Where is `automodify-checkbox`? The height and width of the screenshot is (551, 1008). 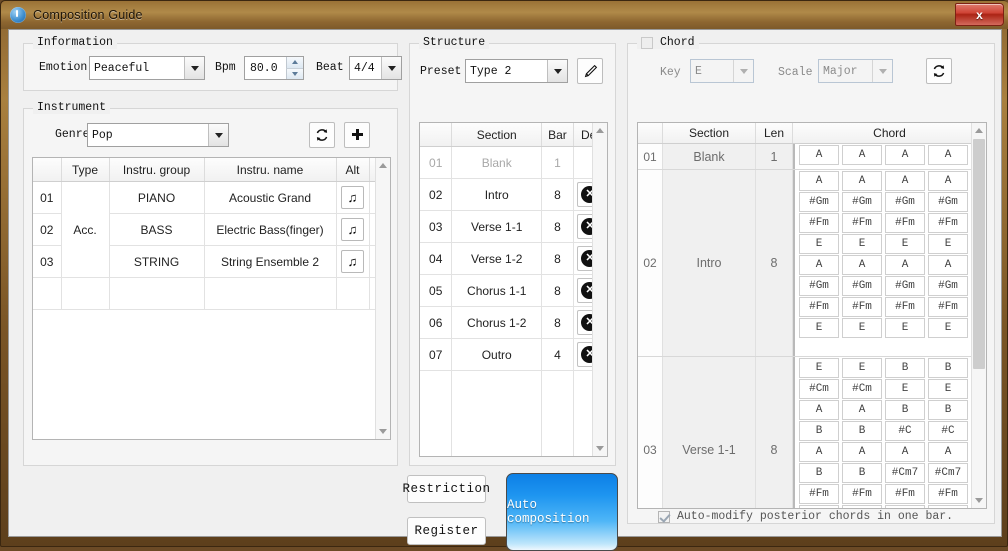
automodify-checkbox is located at coordinates (664, 516).